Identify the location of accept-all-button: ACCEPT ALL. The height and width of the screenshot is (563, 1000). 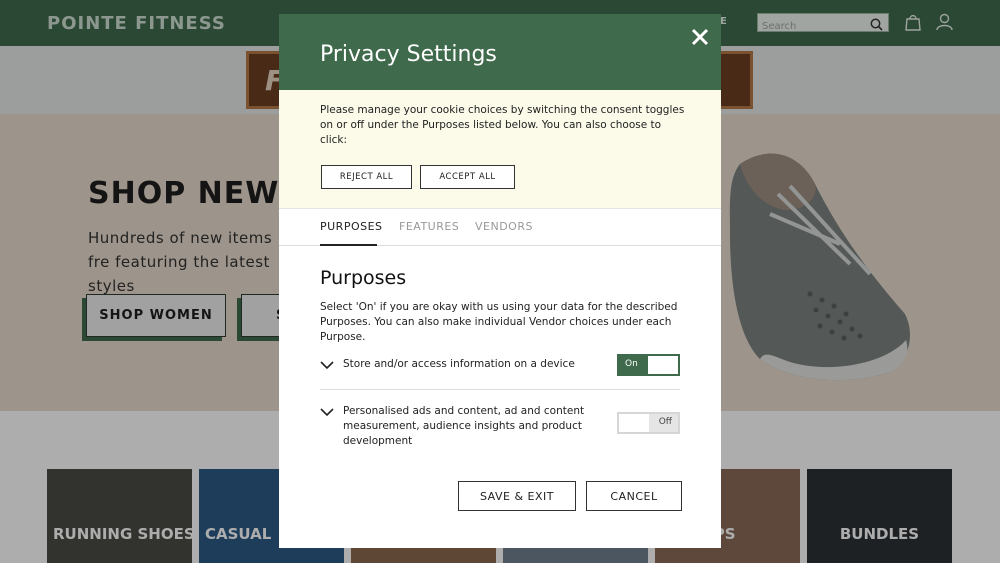
(467, 177).